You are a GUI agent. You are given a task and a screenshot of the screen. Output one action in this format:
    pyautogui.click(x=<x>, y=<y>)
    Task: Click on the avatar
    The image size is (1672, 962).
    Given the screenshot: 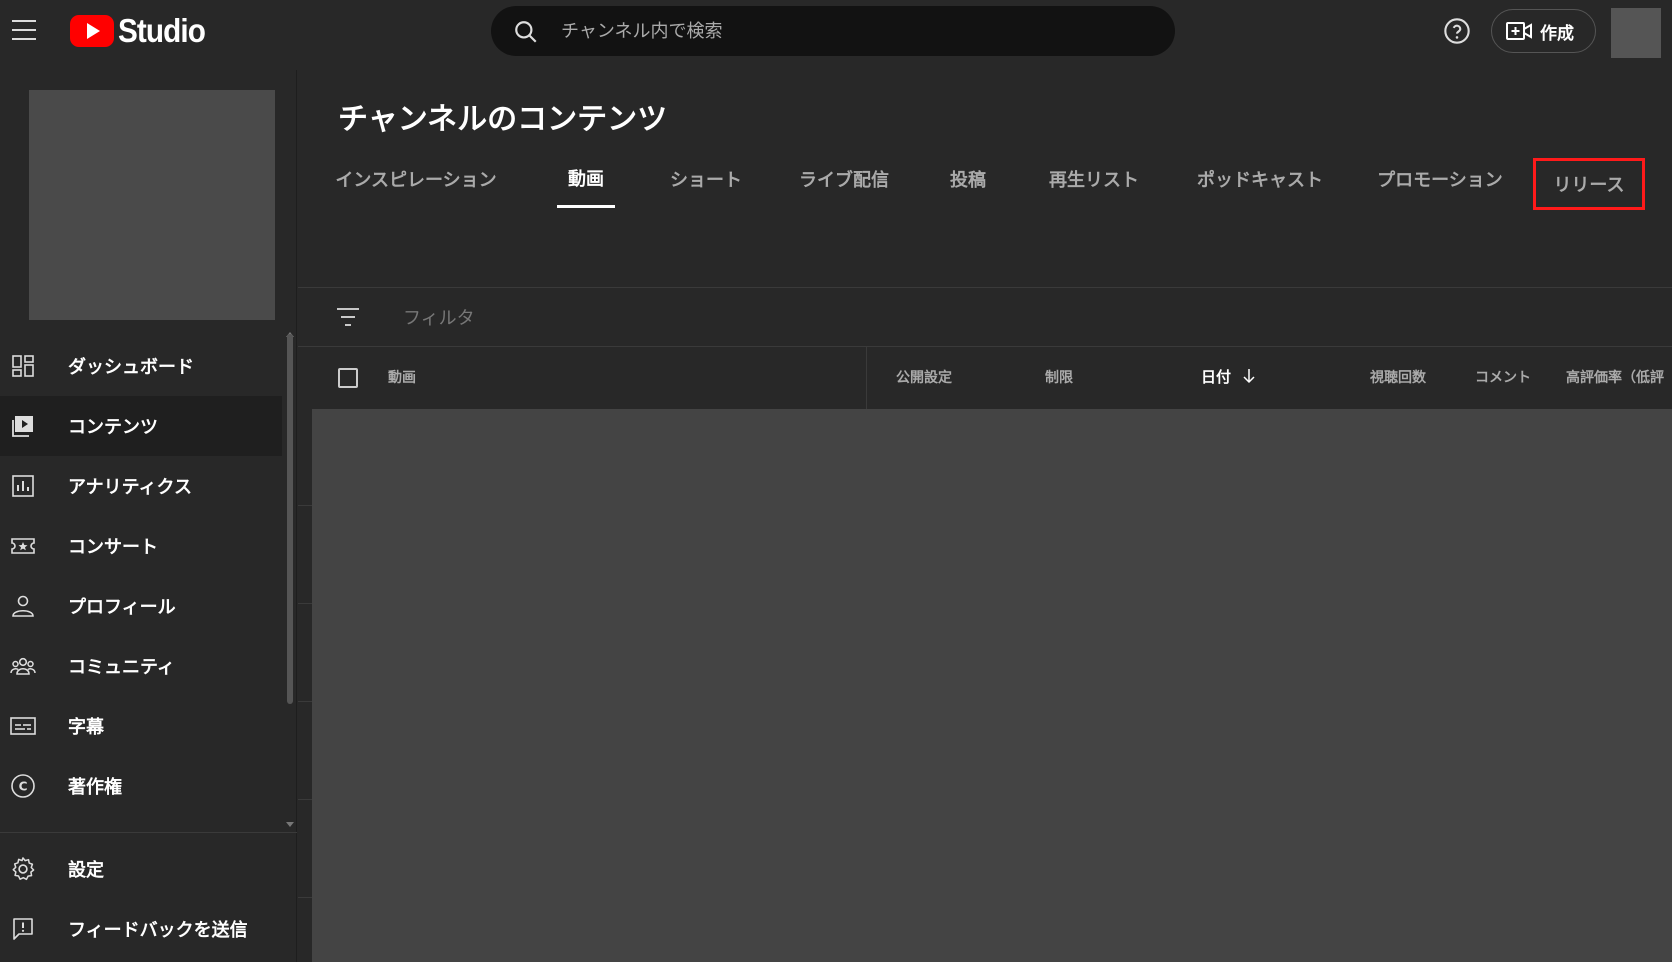 What is the action you would take?
    pyautogui.click(x=1636, y=33)
    